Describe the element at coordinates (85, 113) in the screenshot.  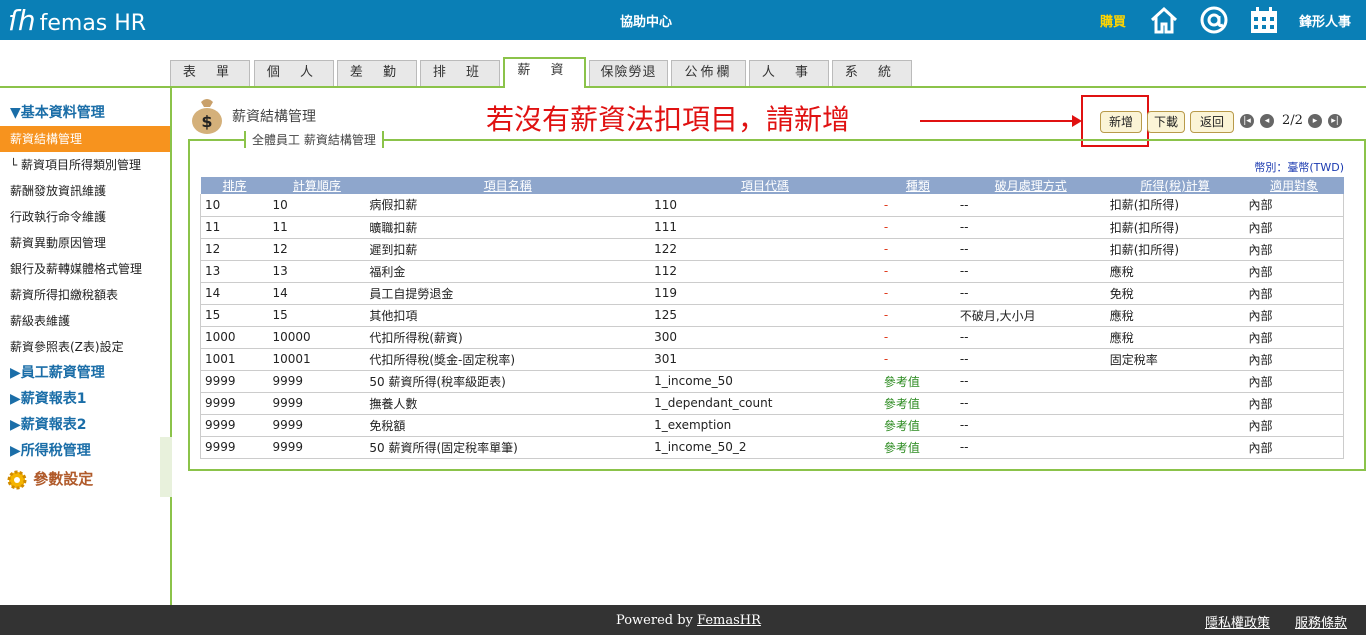
I see `sidebar-section-basic: ▼基本資料管理` at that location.